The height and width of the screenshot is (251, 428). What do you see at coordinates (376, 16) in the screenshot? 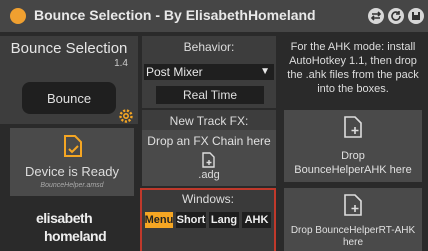
I see `swap-icon` at bounding box center [376, 16].